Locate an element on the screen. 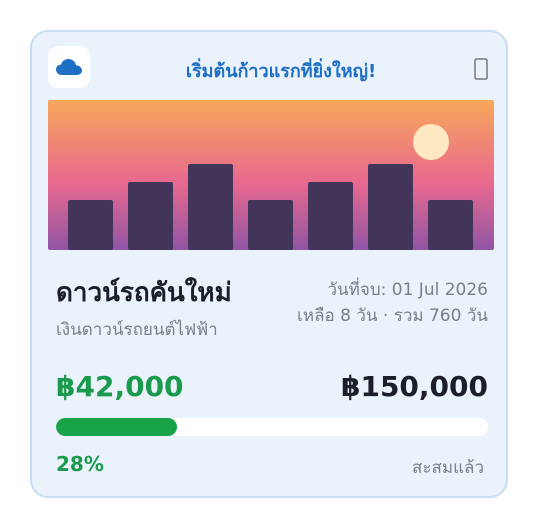 This screenshot has width=540, height=530. goal-description: เงินดาวน์รถยนต์ไฟฟ้า is located at coordinates (137, 330).